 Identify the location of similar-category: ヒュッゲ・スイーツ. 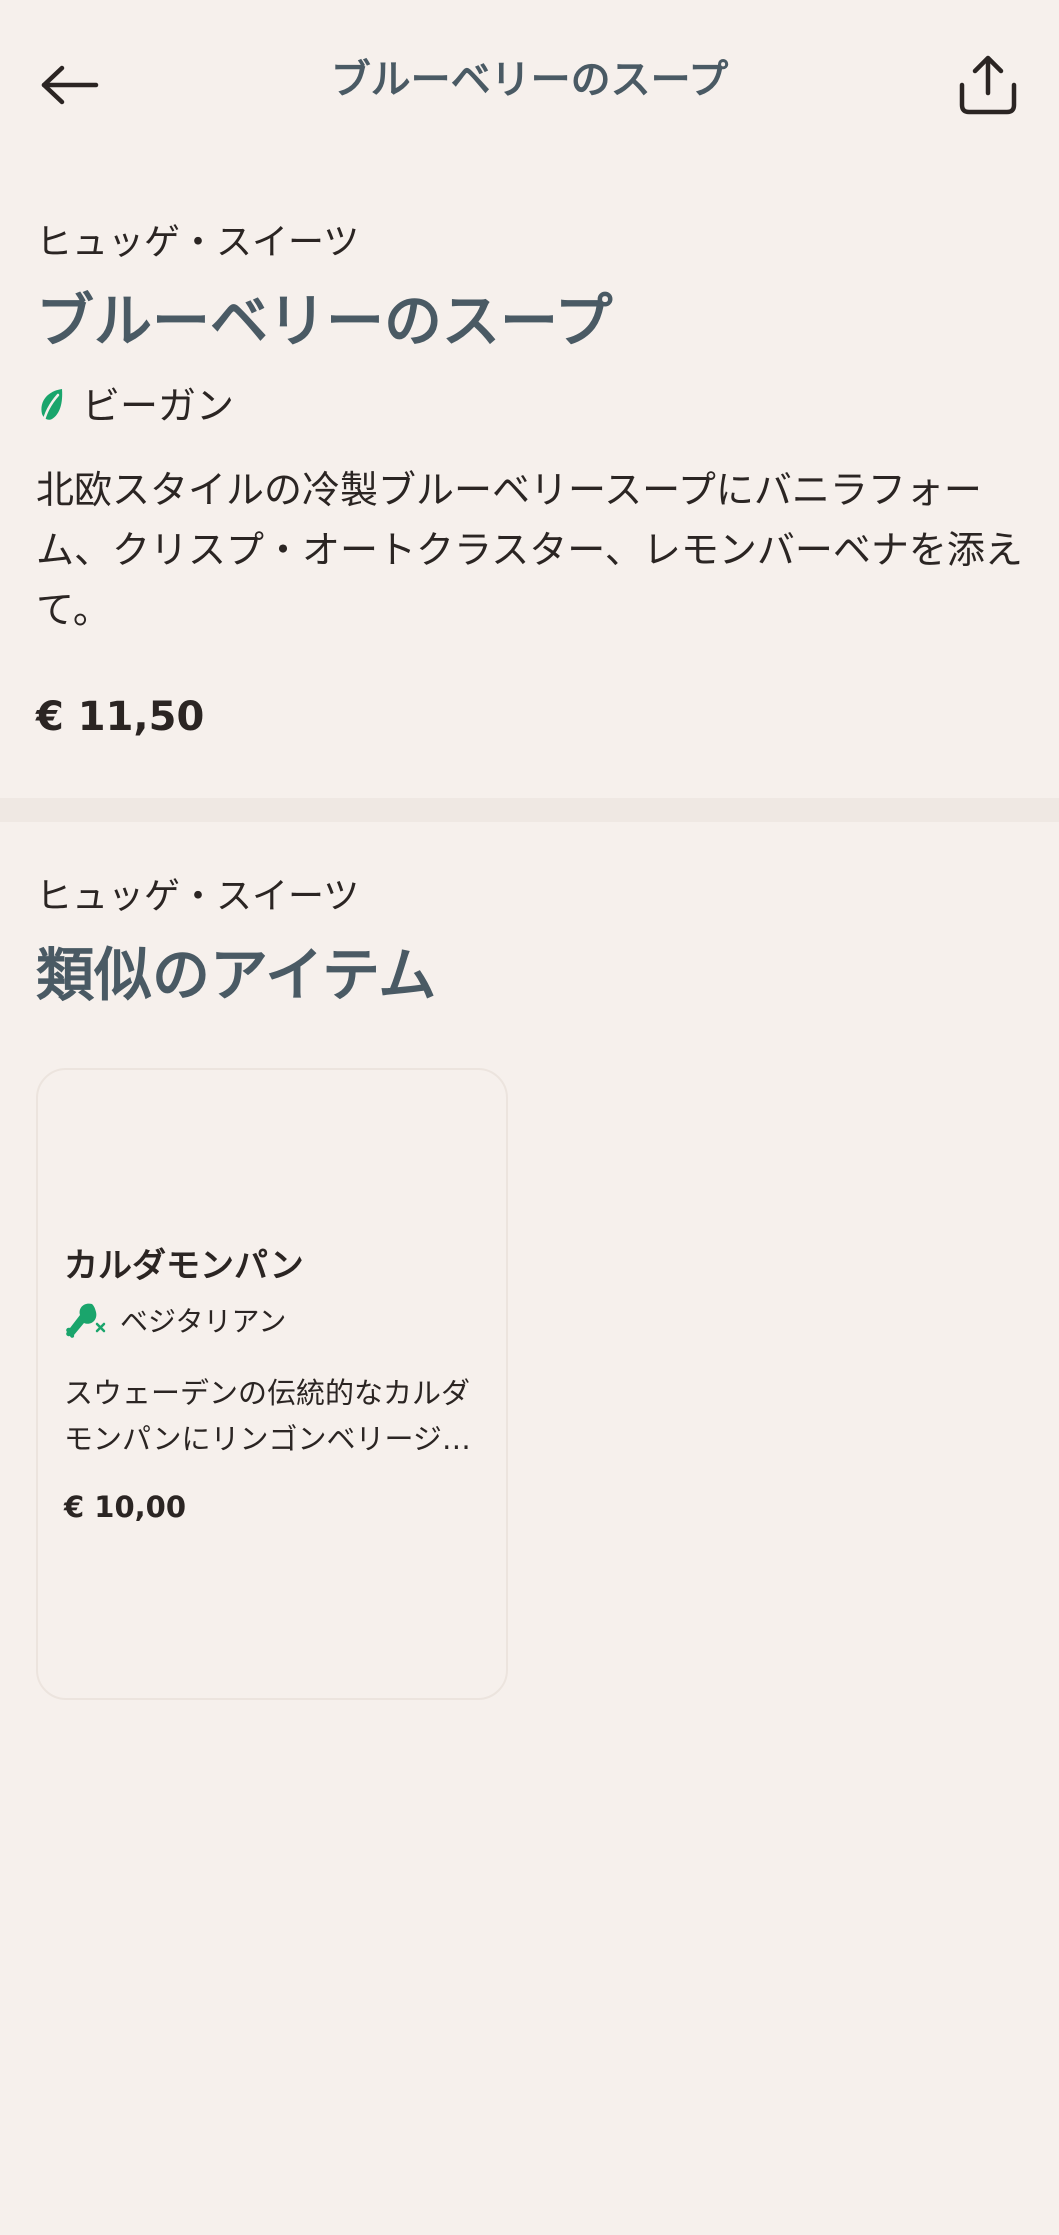
(198, 896).